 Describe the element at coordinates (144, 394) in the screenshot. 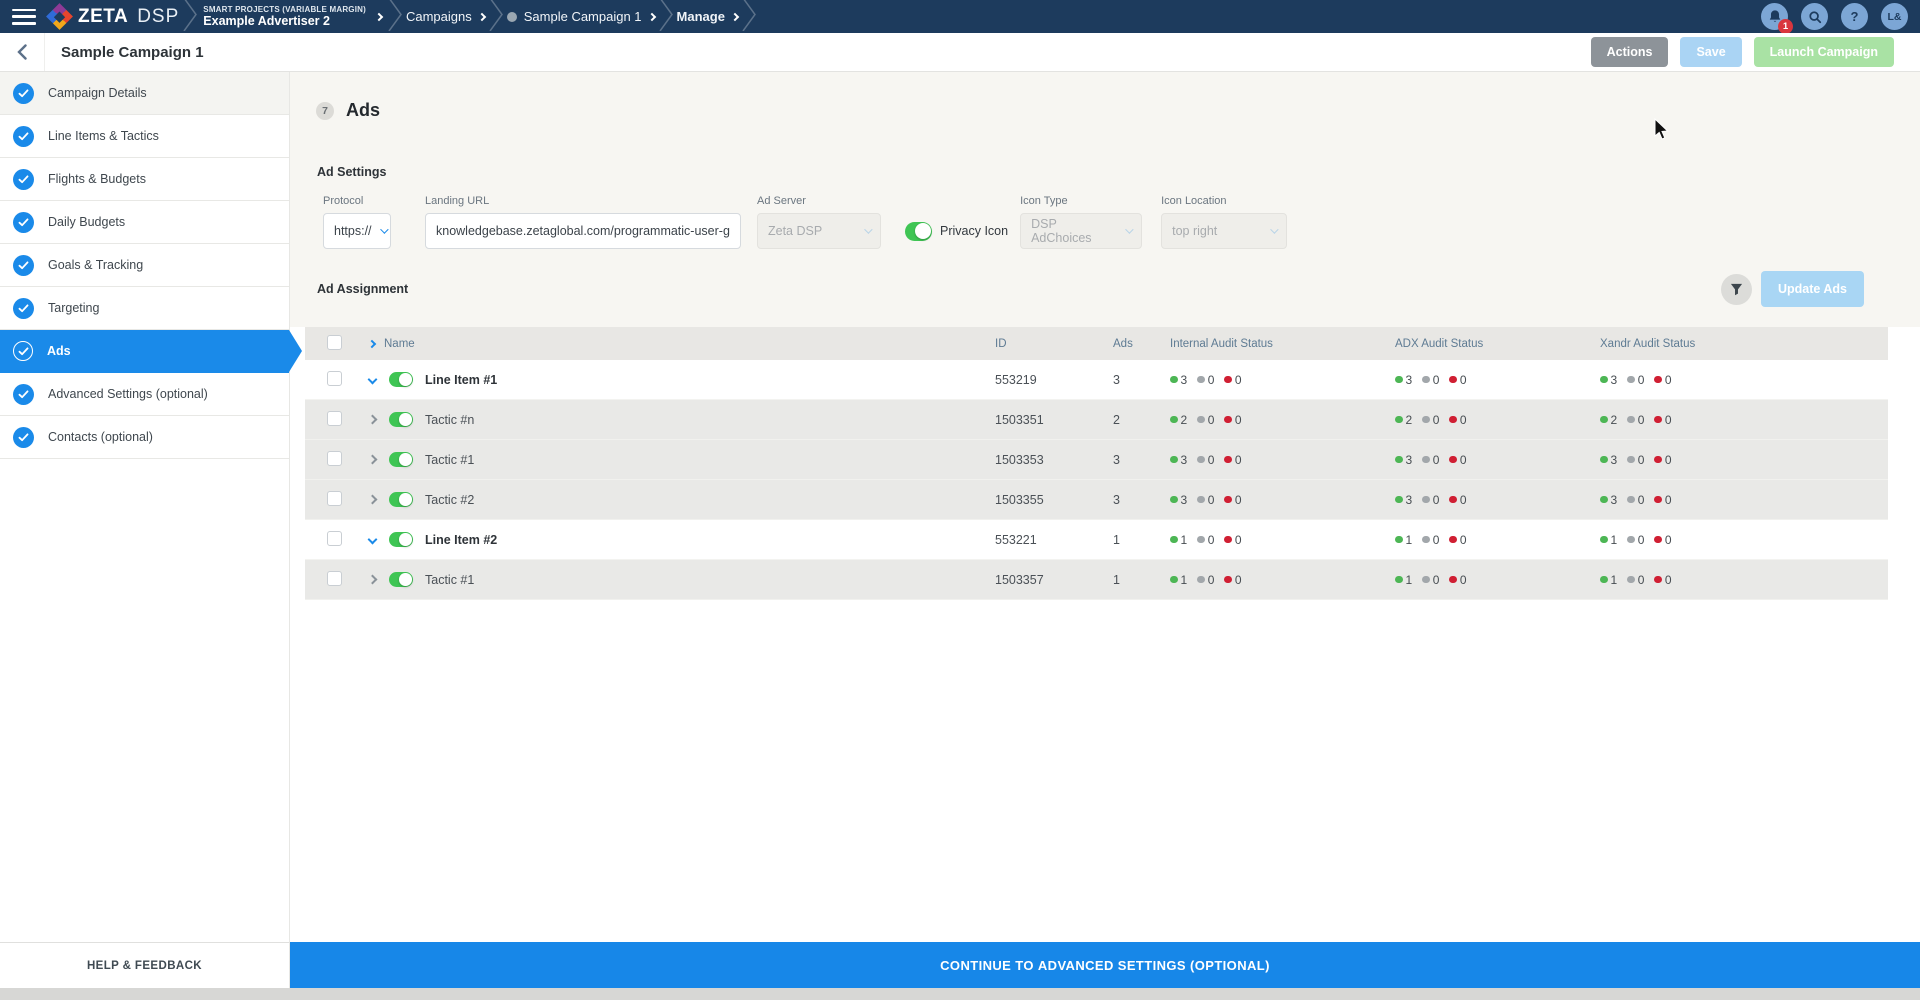

I see `sidebar-item-advanced-settings-optional: Advanced Settings (optional)` at that location.